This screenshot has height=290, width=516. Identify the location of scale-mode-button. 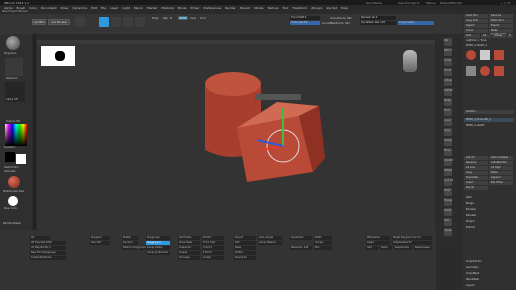
(128, 22).